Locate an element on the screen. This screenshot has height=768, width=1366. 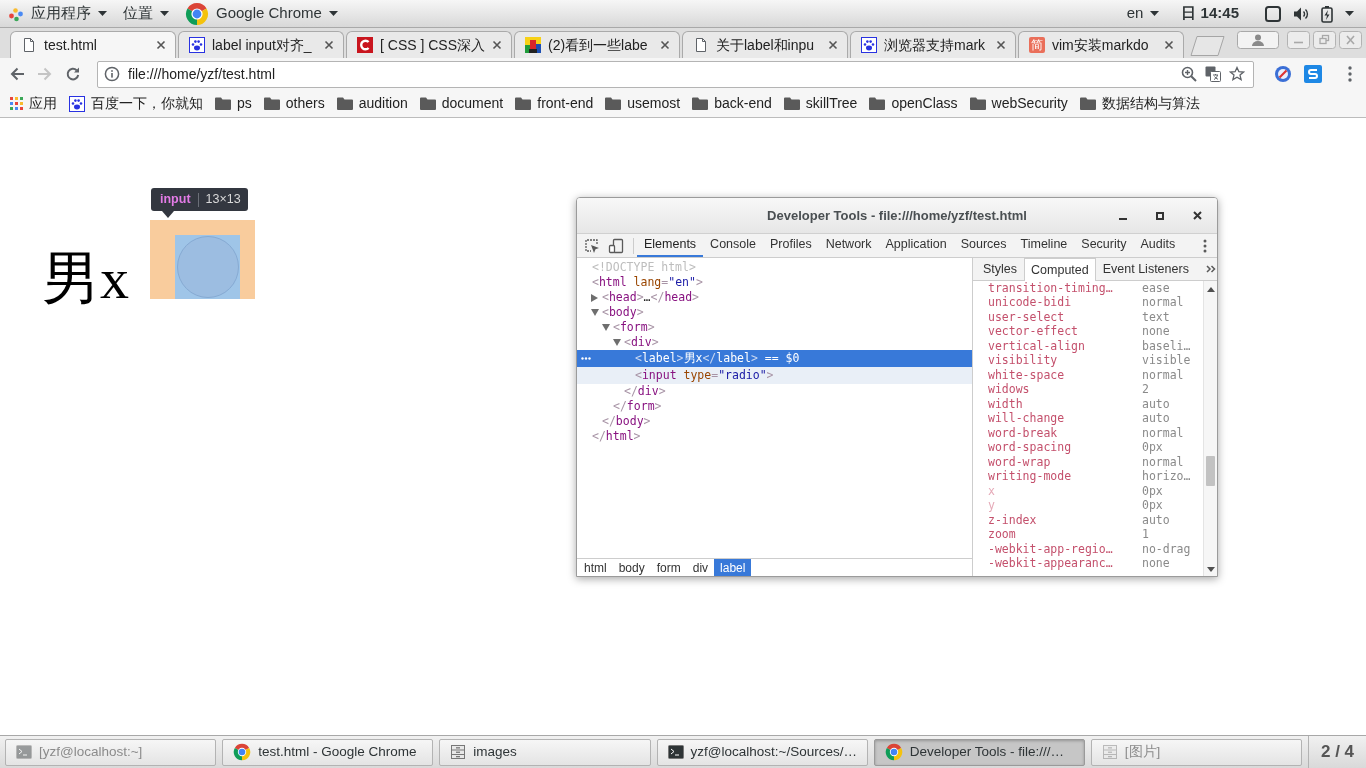
dom-node: </html> is located at coordinates (774, 436).